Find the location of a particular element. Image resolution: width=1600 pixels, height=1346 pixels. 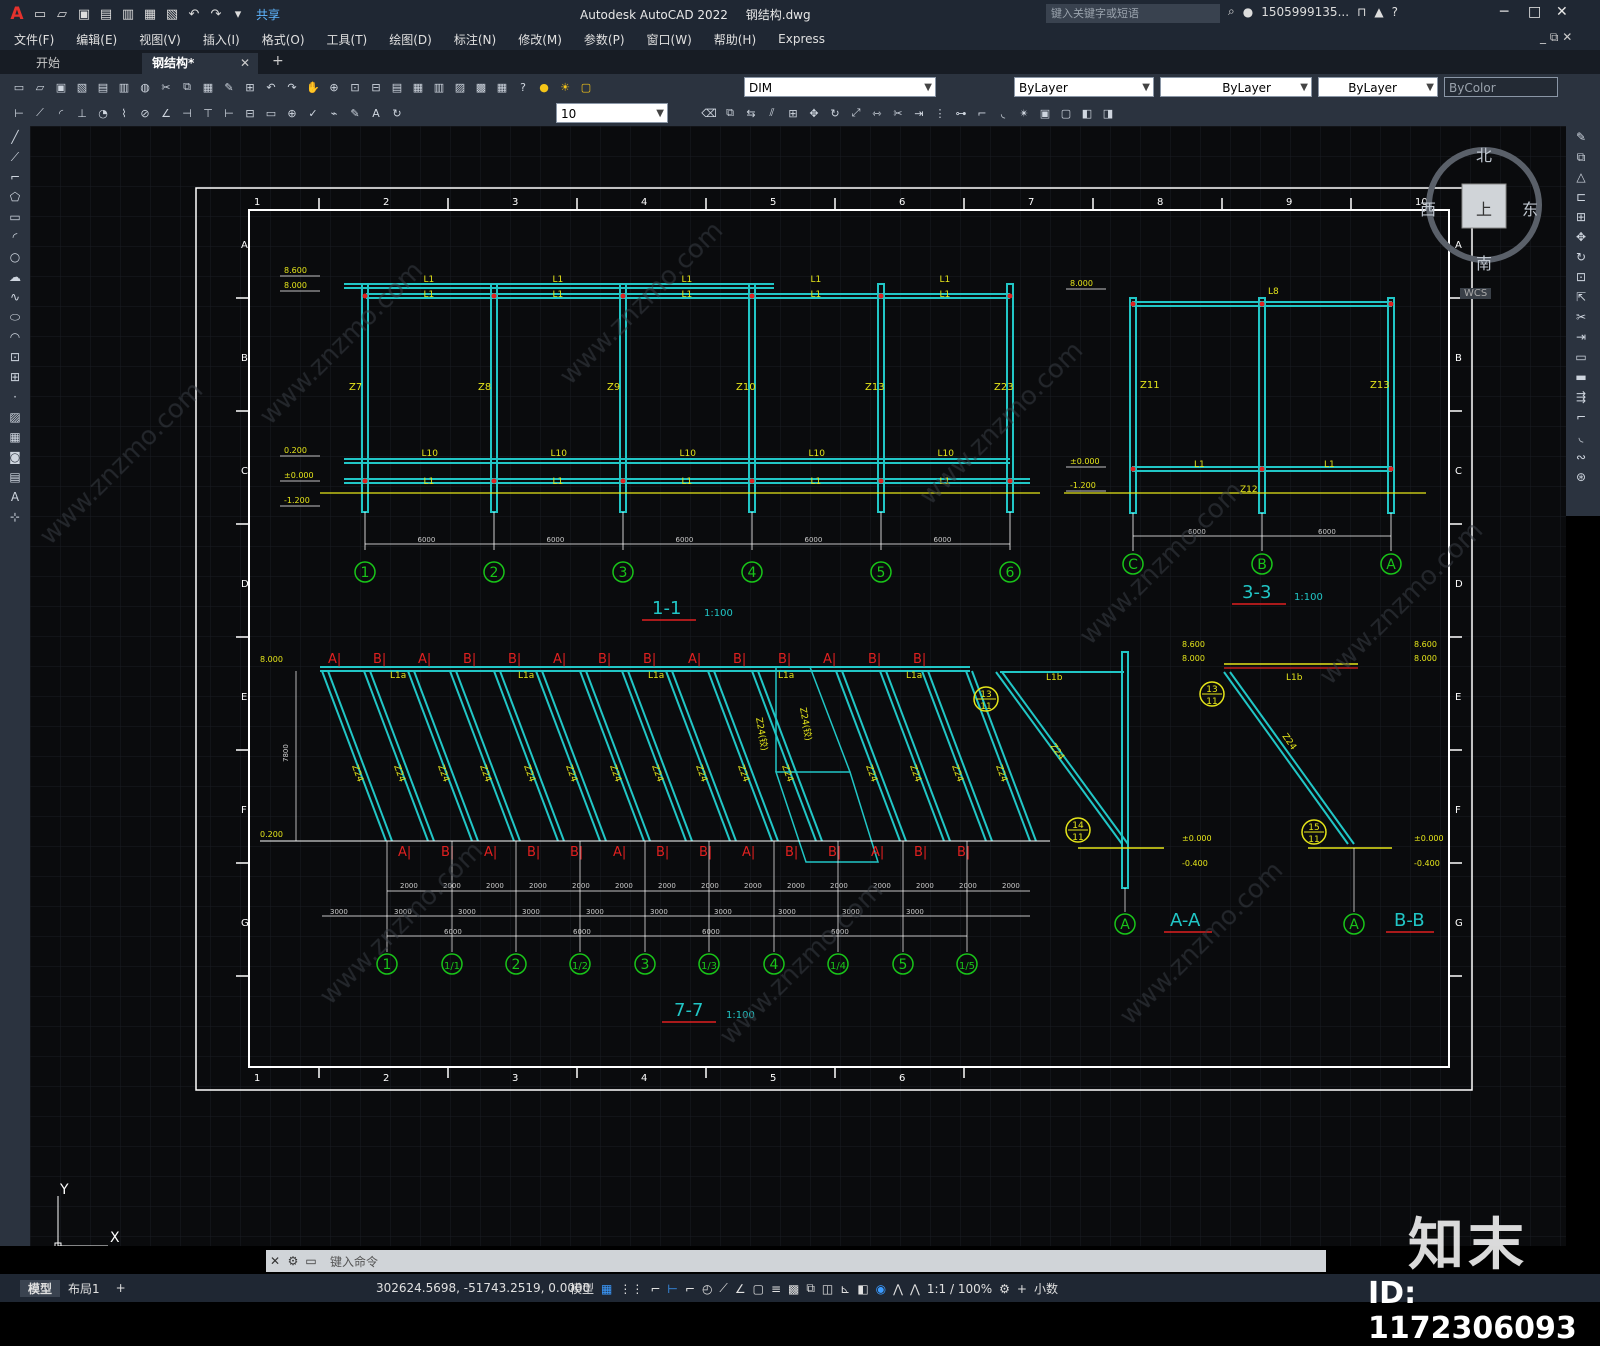

add-selected-icon: ⊹ is located at coordinates (15, 518).